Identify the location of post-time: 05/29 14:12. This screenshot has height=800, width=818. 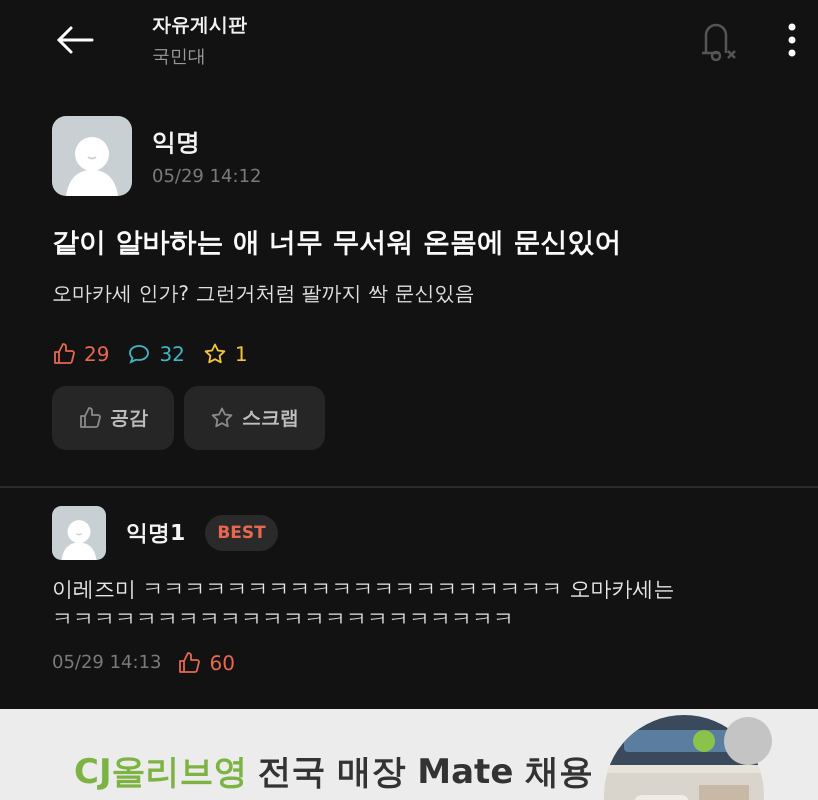
(207, 176).